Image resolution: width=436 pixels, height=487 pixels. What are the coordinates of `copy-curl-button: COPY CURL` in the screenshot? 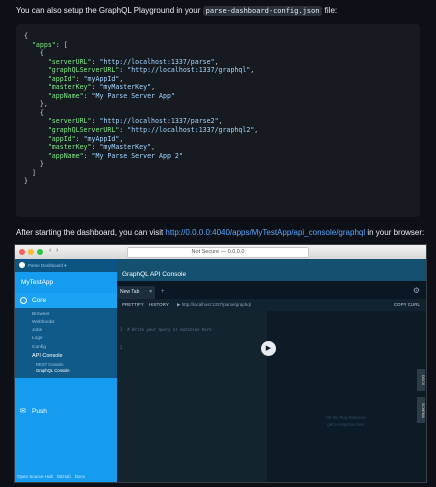 It's located at (407, 305).